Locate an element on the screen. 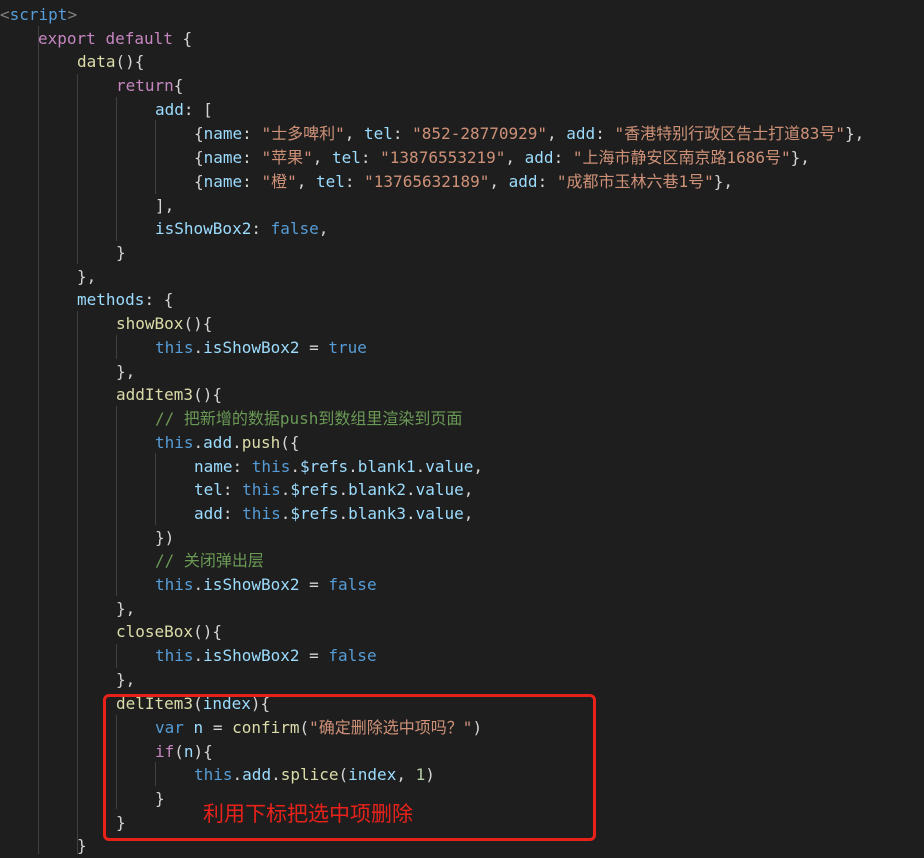  code-line: }) is located at coordinates (165, 537).